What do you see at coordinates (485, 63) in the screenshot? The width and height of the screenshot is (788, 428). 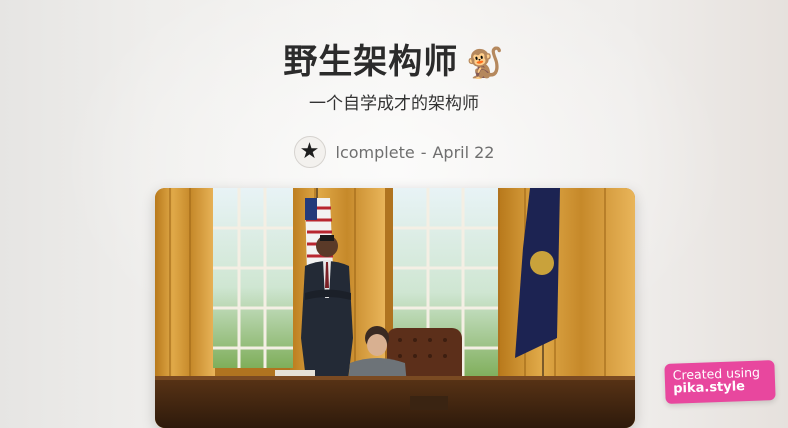 I see `monkey-icon: 🐒` at bounding box center [485, 63].